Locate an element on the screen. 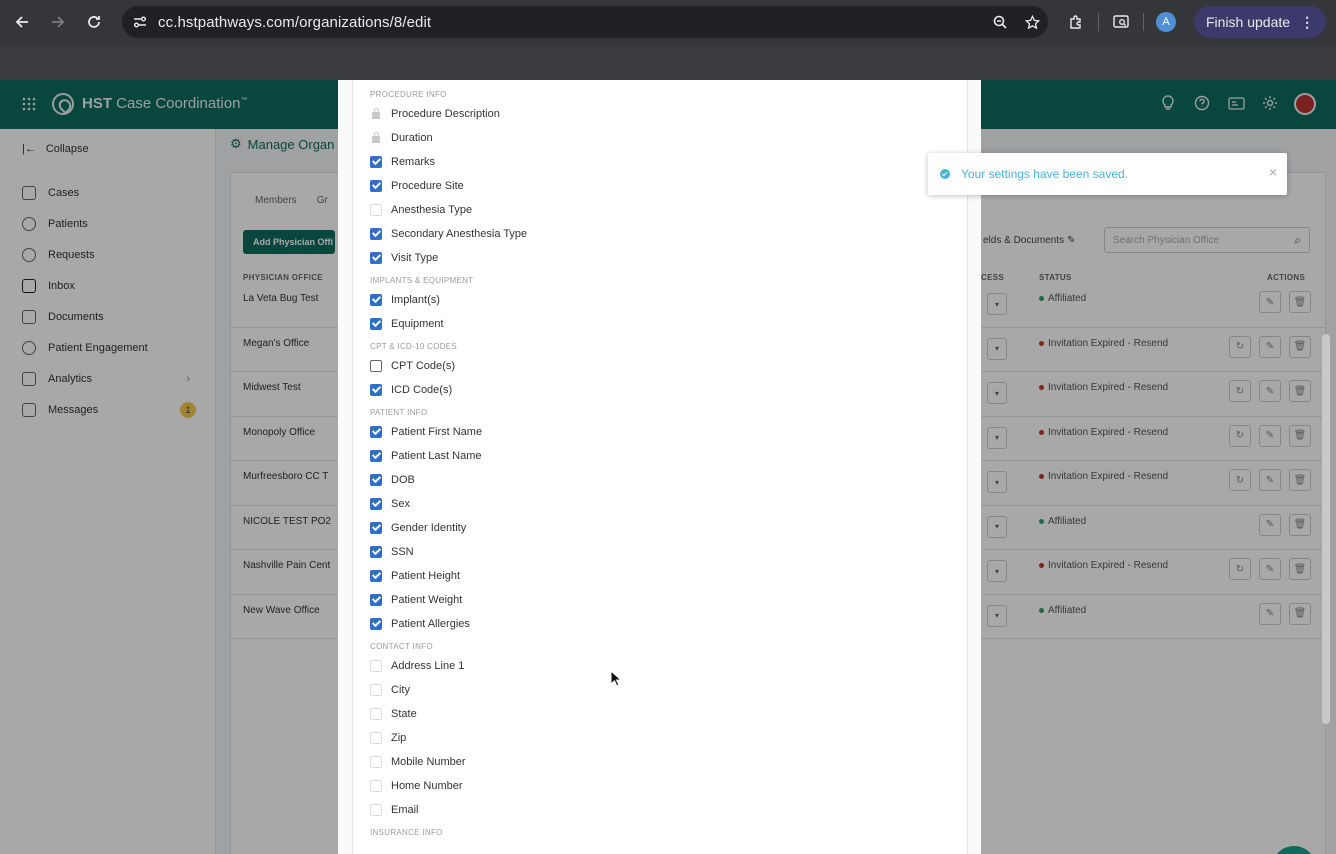  field-toggle: Gender Identity is located at coordinates (418, 528).